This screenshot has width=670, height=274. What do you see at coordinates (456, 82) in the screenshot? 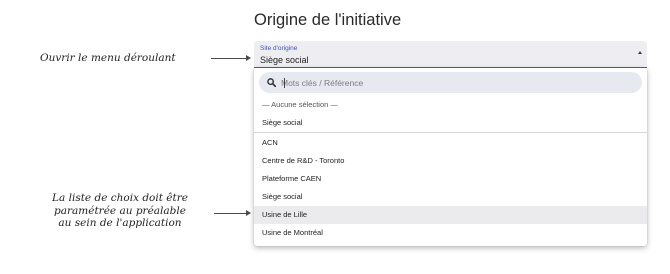
I see `search-input` at bounding box center [456, 82].